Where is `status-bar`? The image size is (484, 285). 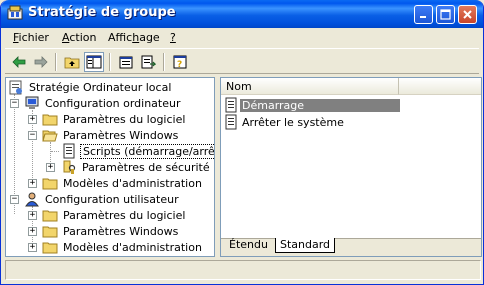
status-bar is located at coordinates (243, 270).